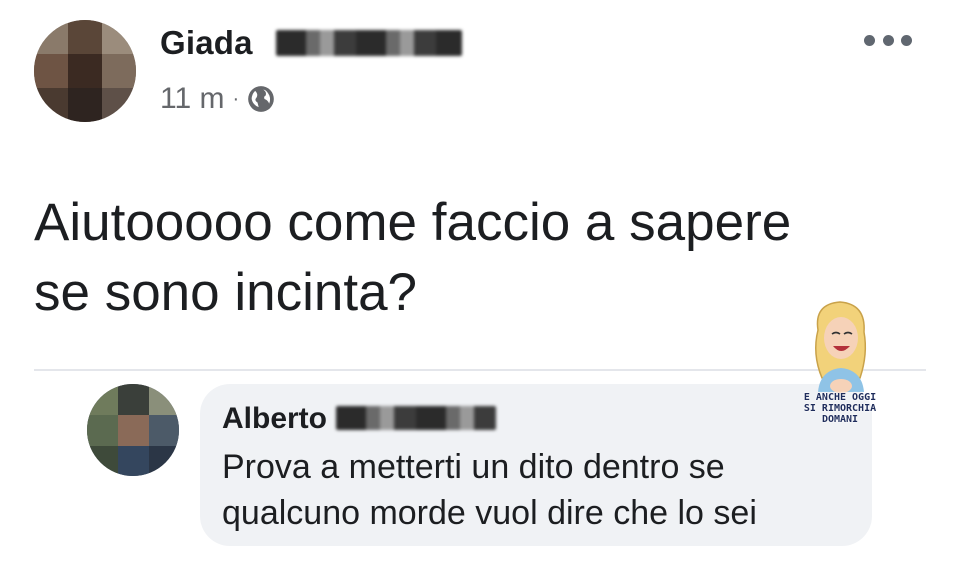 The width and height of the screenshot is (960, 570). Describe the element at coordinates (840, 408) in the screenshot. I see `watermark-caption: E ANCHE OGGI SI RIMORCHIA DOMANI` at that location.